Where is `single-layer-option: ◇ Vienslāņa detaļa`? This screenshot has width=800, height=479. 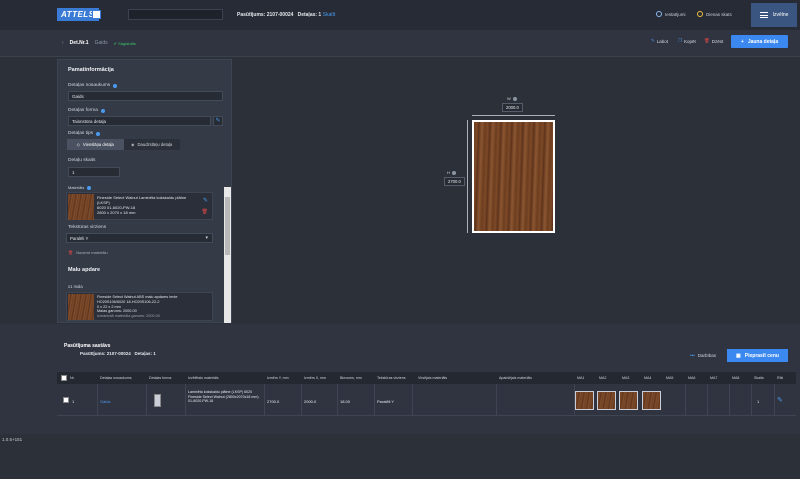
single-layer-option: ◇ Vienslāņa detaļa is located at coordinates (95, 144).